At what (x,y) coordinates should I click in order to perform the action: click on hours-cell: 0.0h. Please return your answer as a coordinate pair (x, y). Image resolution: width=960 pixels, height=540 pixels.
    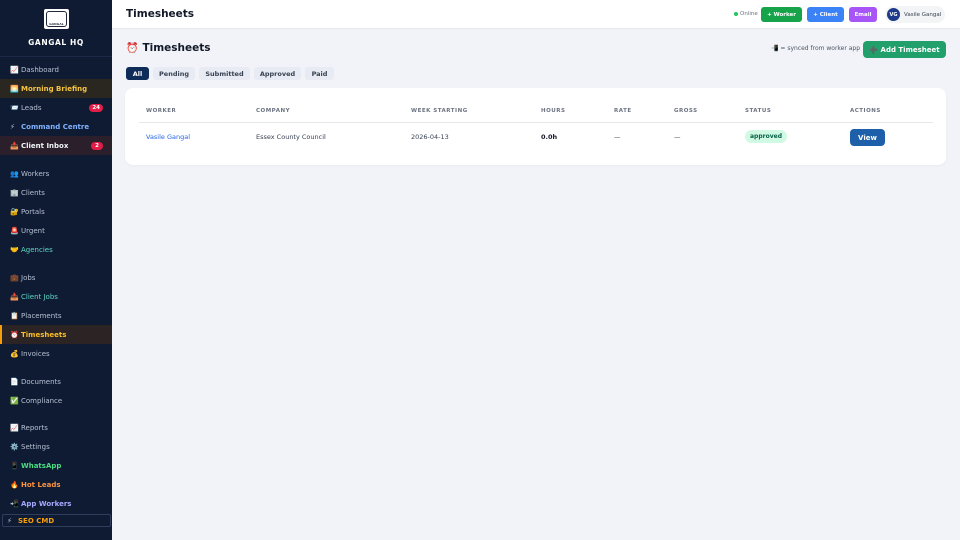
    Looking at the image, I should click on (549, 137).